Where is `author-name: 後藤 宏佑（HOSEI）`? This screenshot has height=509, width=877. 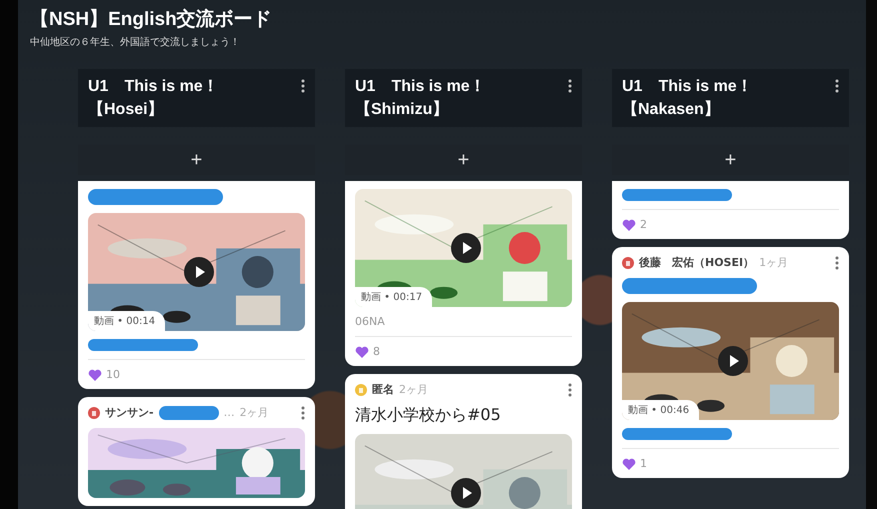 author-name: 後藤 宏佑（HOSEI） is located at coordinates (696, 262).